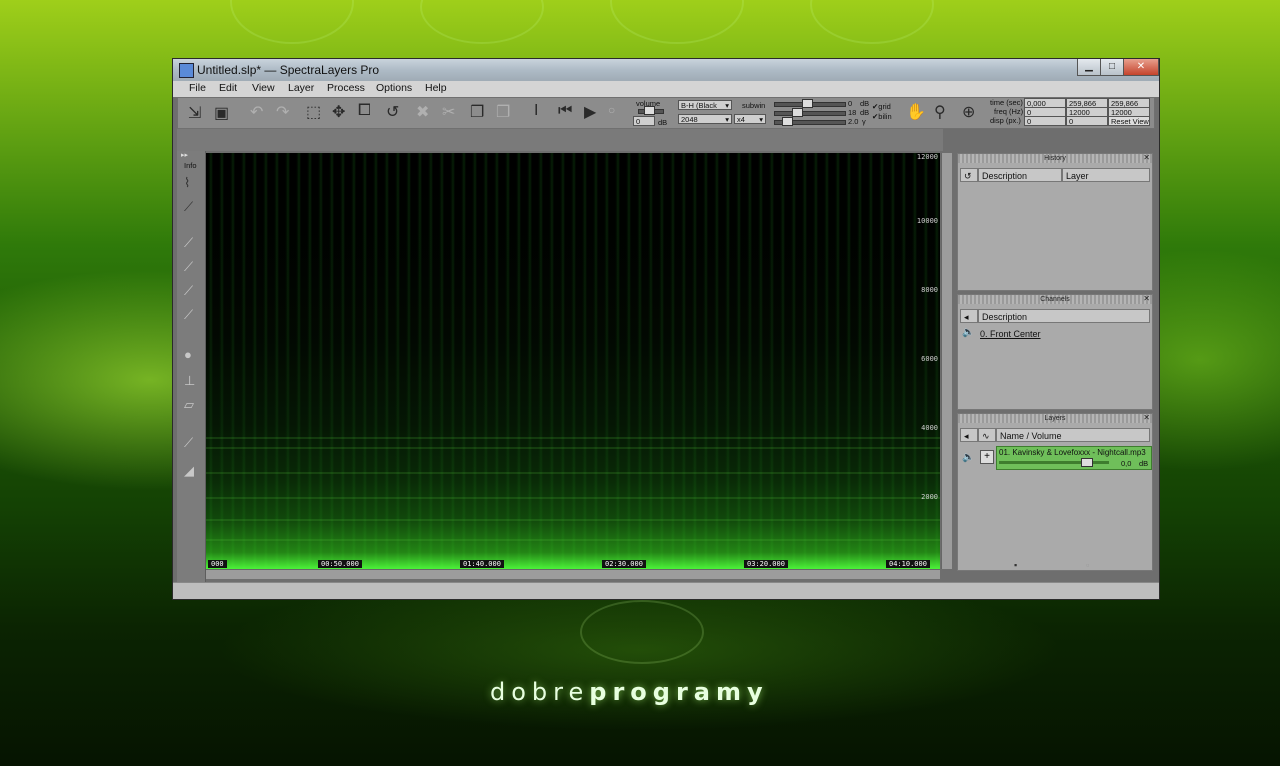  Describe the element at coordinates (807, 103) in the screenshot. I see `level-slider-1-thumb` at that location.